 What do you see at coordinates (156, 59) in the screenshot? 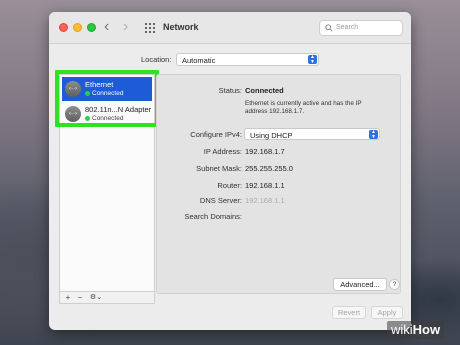
I see `location-label: Location:` at bounding box center [156, 59].